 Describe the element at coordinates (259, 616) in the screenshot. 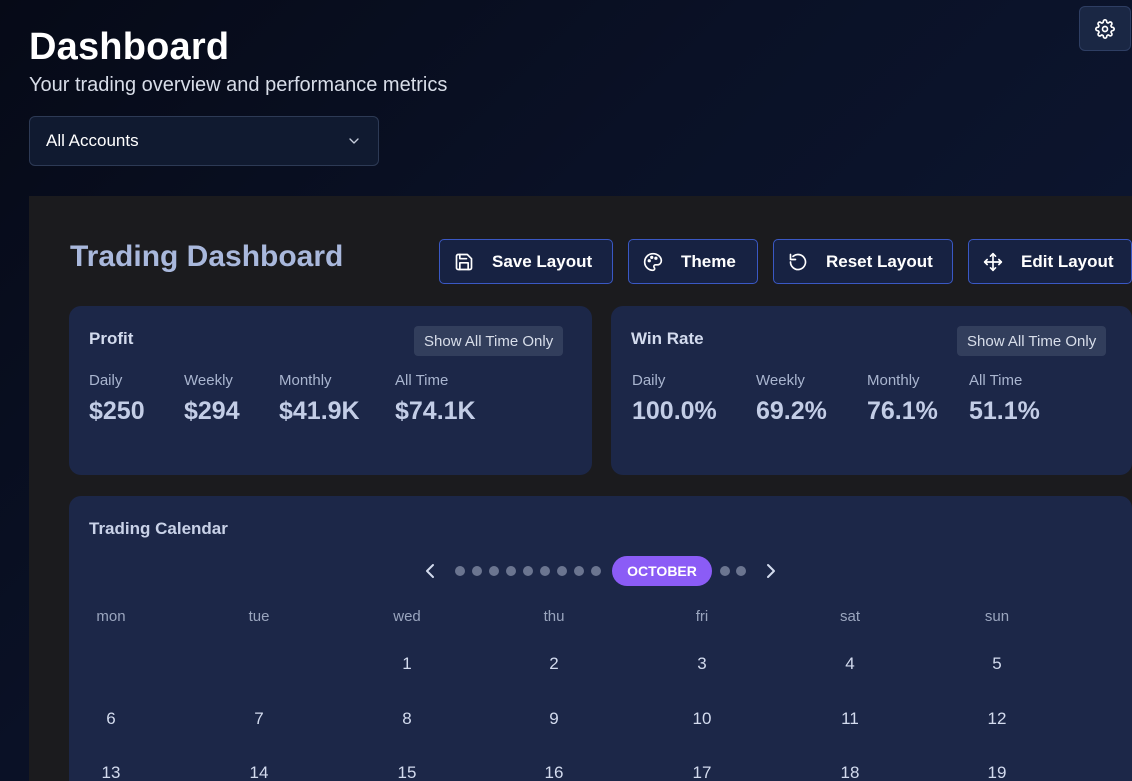

I see `weekday-header: tue` at that location.